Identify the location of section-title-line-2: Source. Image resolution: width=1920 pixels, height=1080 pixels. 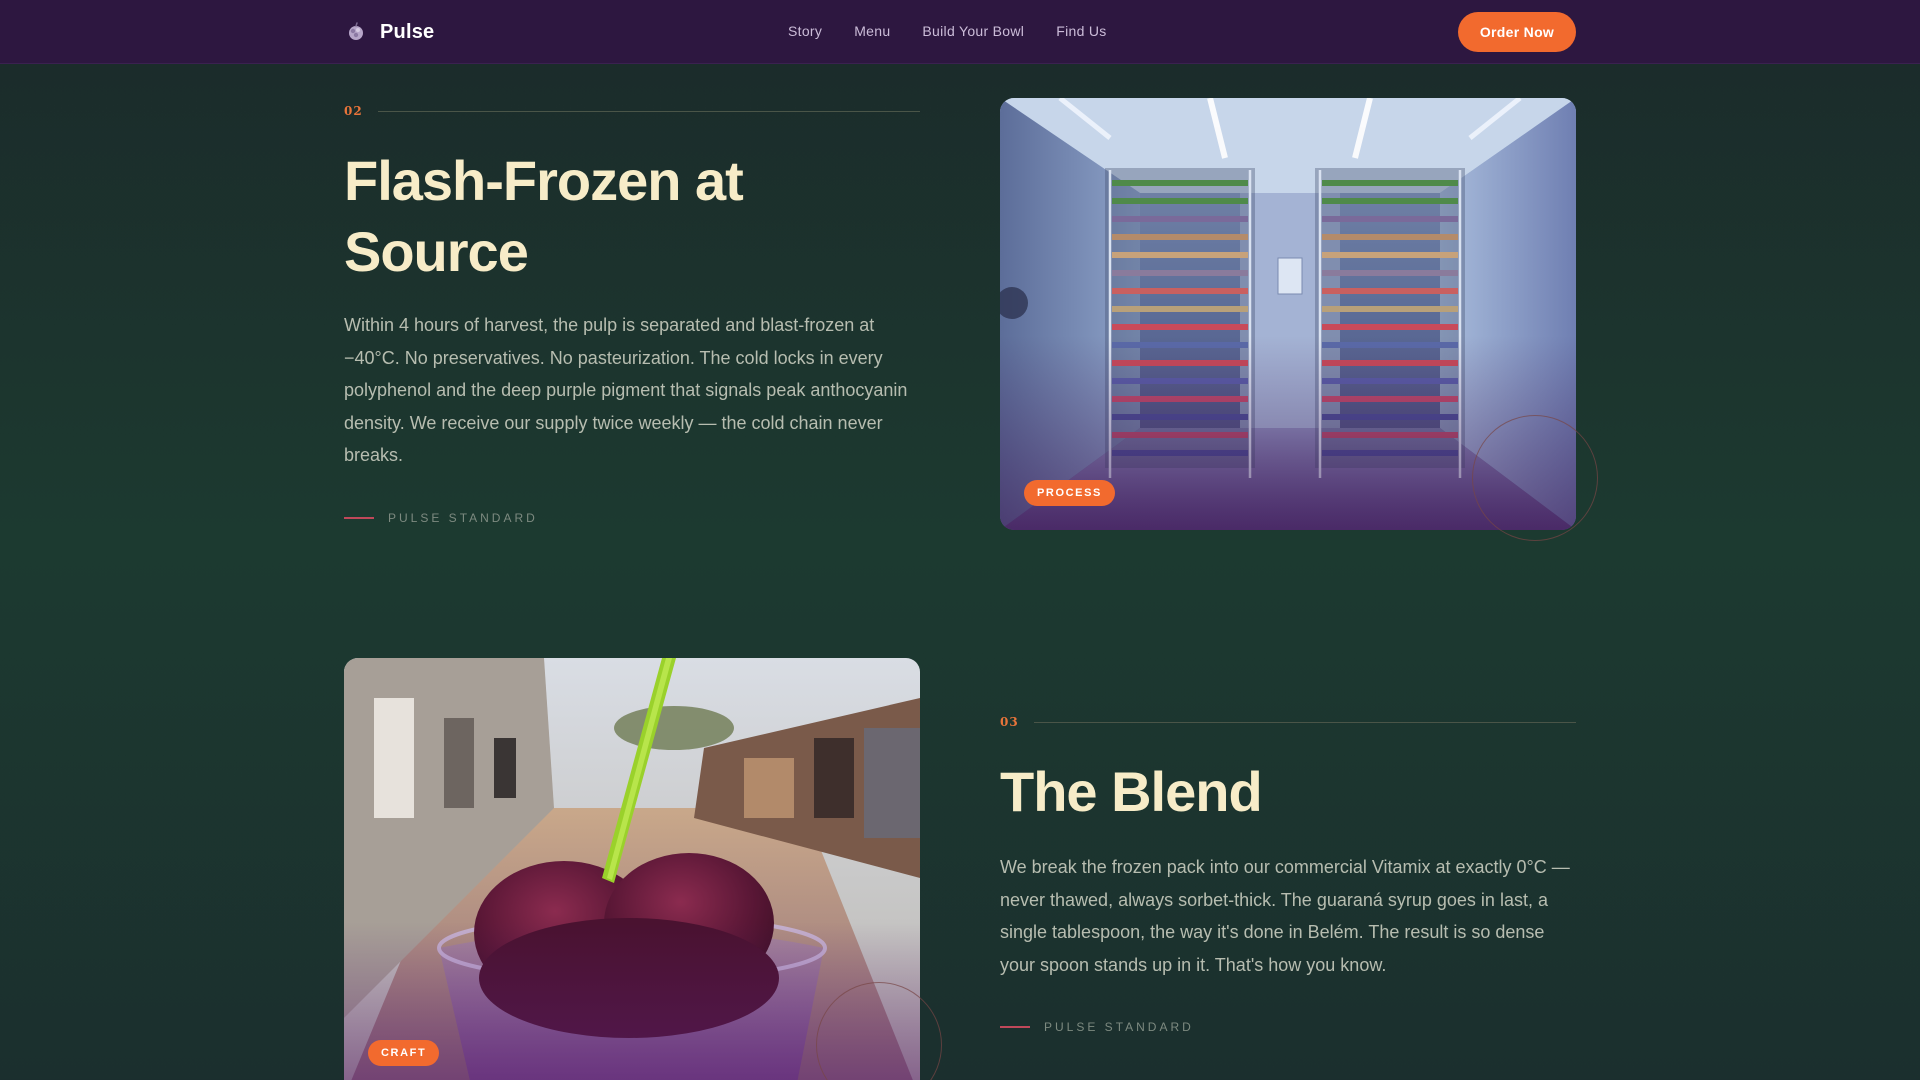
(436, 251).